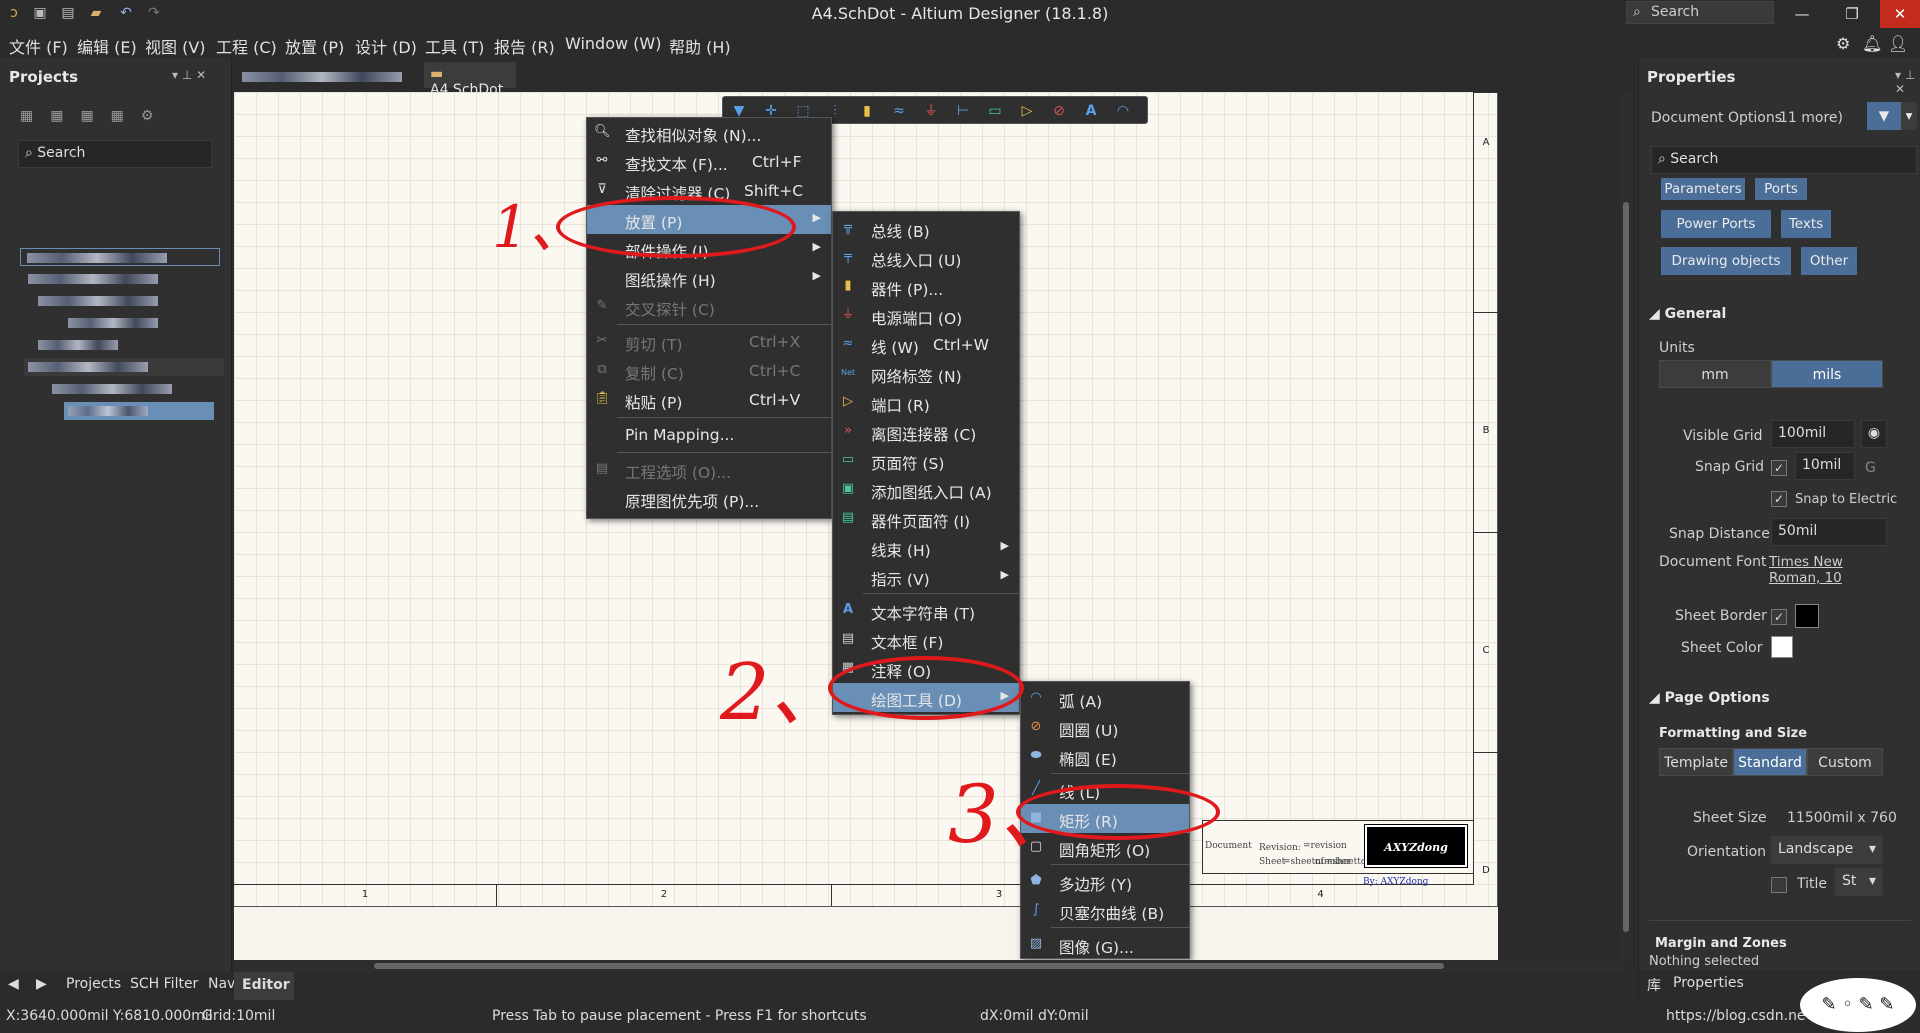 The image size is (1920, 1033). Describe the element at coordinates (246, 46) in the screenshot. I see `menu-project: 工程 (C)` at that location.